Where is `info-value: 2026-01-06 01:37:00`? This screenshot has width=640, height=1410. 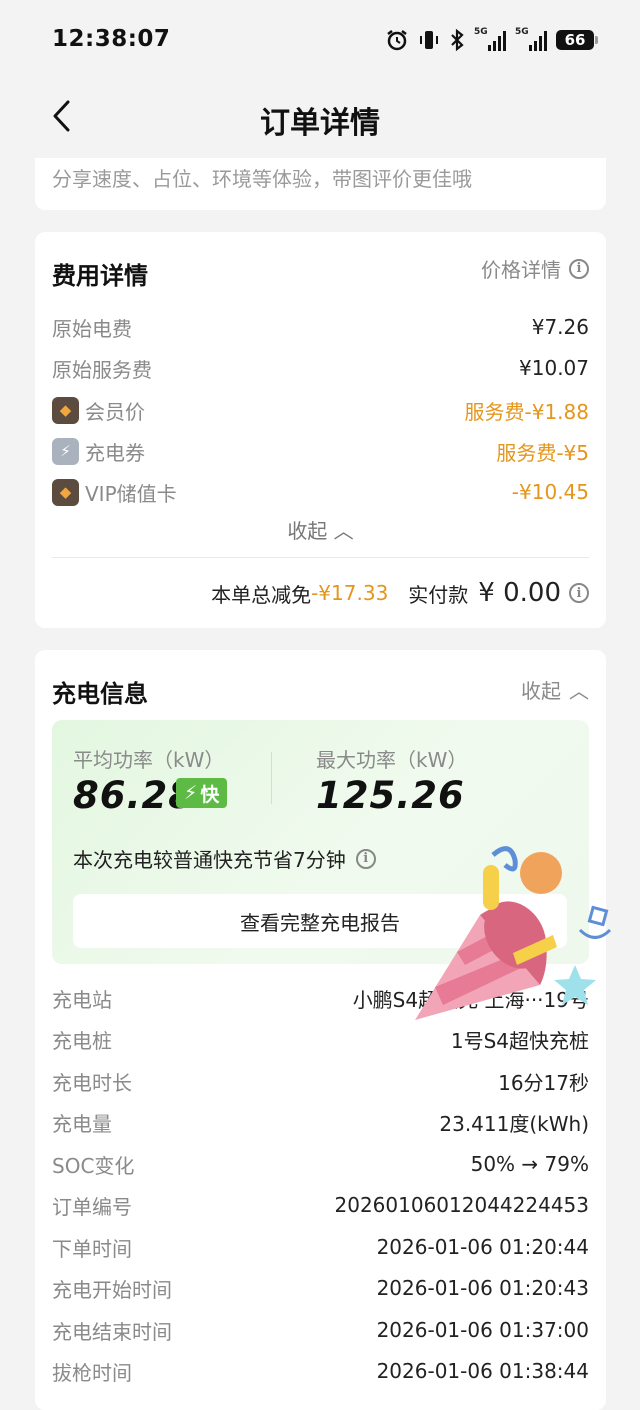 info-value: 2026-01-06 01:37:00 is located at coordinates (482, 1330).